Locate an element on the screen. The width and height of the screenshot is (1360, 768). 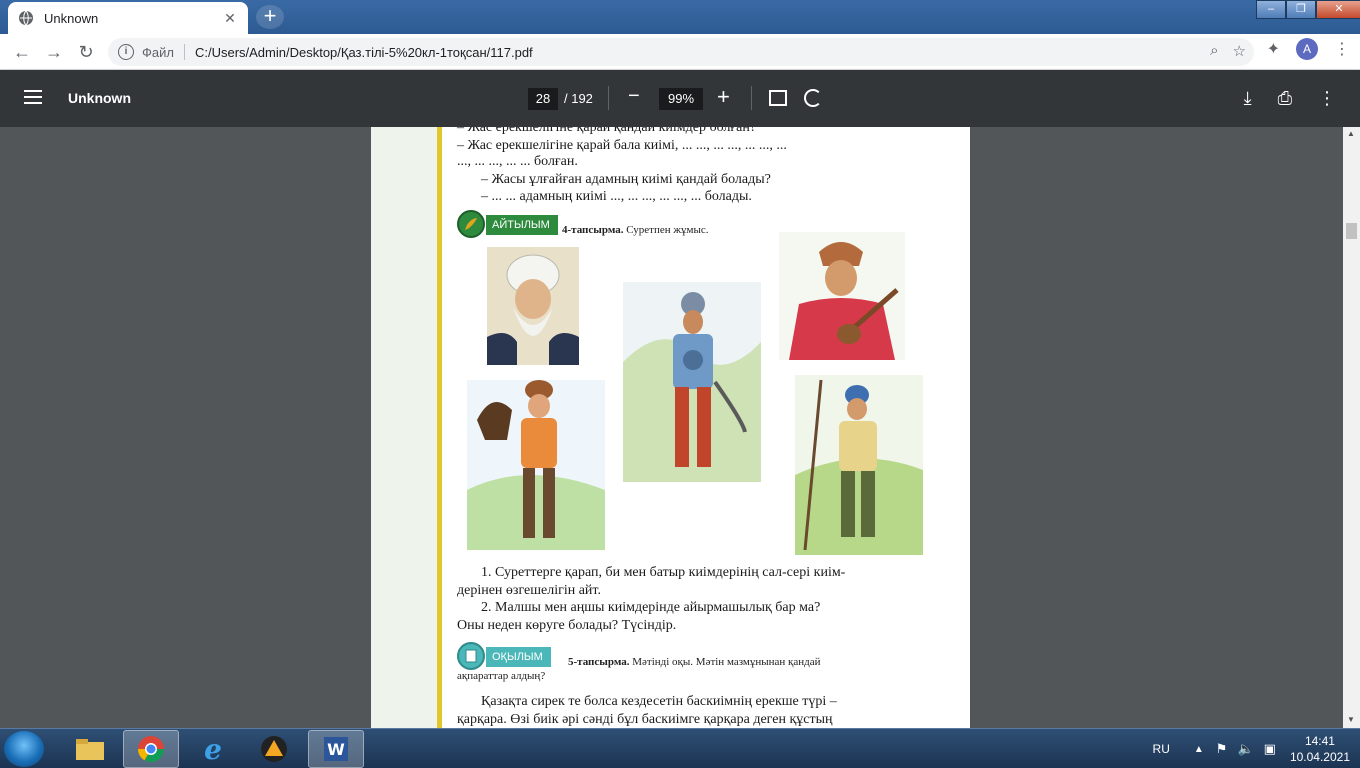
text-line: ..., ... ..., ... ... болған. is located at coordinates (517, 161).